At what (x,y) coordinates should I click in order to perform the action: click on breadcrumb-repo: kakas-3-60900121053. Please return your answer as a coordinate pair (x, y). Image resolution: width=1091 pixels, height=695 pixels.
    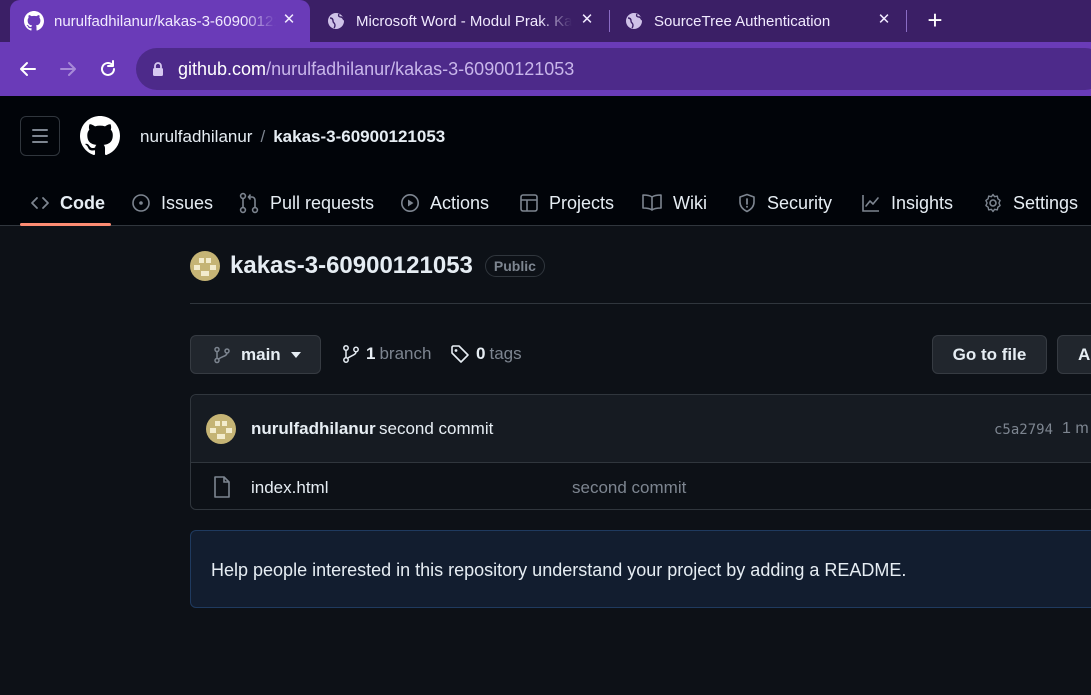
    Looking at the image, I should click on (359, 136).